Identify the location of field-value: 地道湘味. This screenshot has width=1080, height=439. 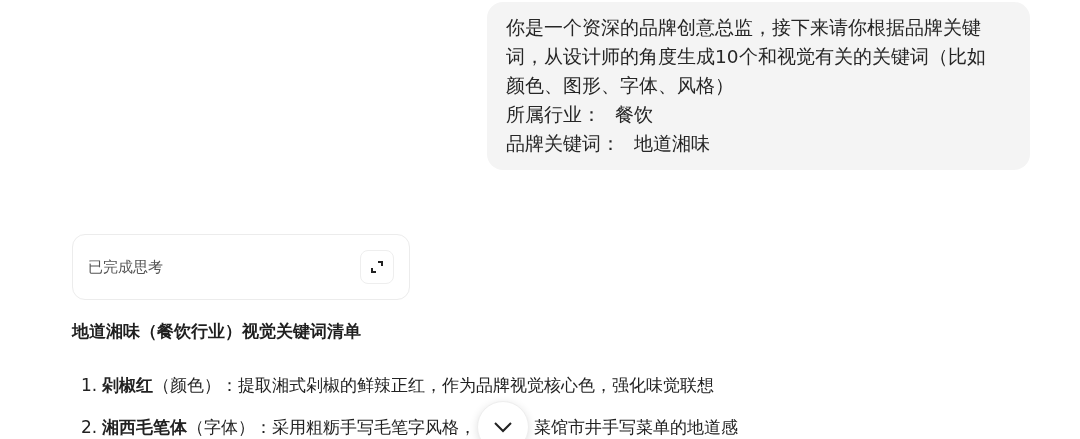
(672, 144).